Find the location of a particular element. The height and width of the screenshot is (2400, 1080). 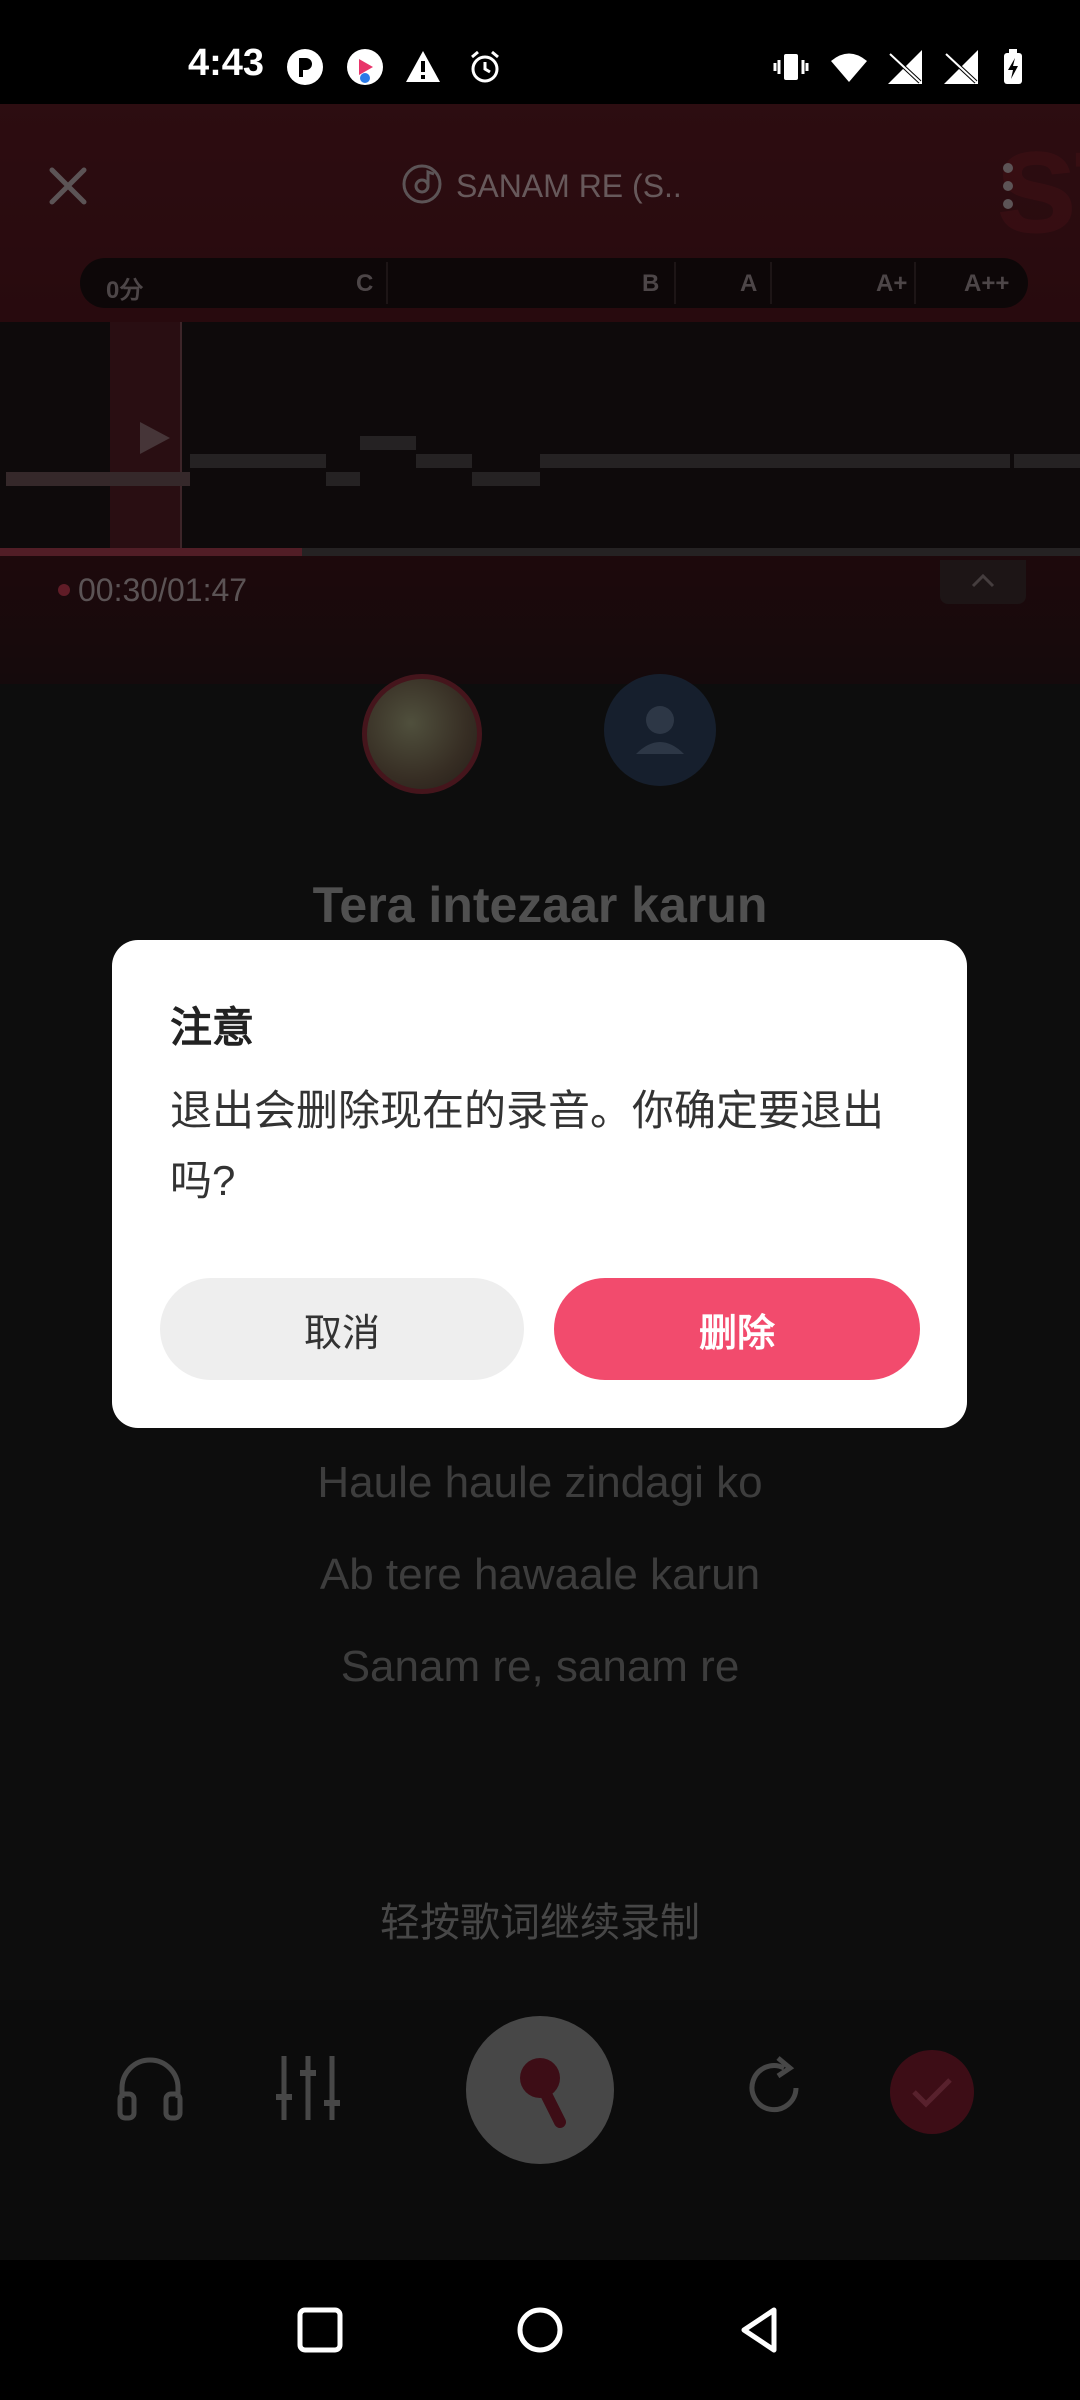

system-nav-bar is located at coordinates (540, 2330).